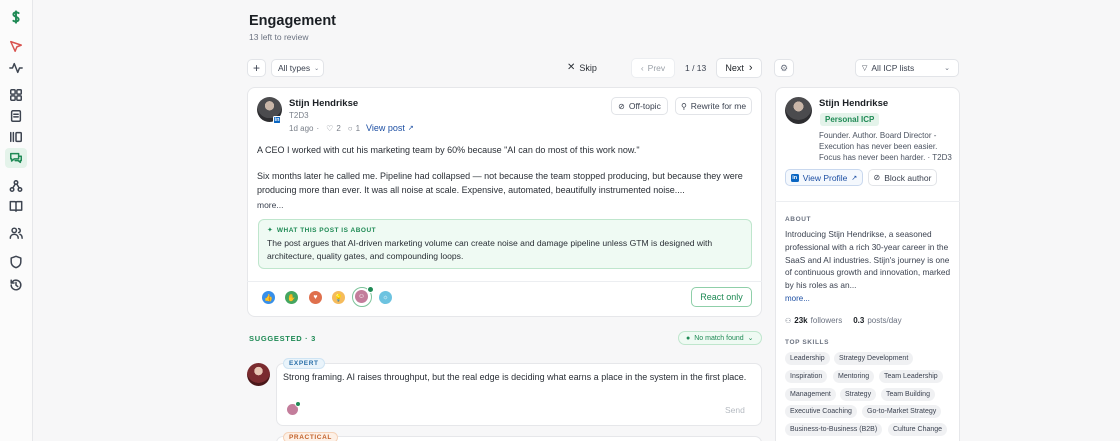  What do you see at coordinates (16, 116) in the screenshot?
I see `document-icon` at bounding box center [16, 116].